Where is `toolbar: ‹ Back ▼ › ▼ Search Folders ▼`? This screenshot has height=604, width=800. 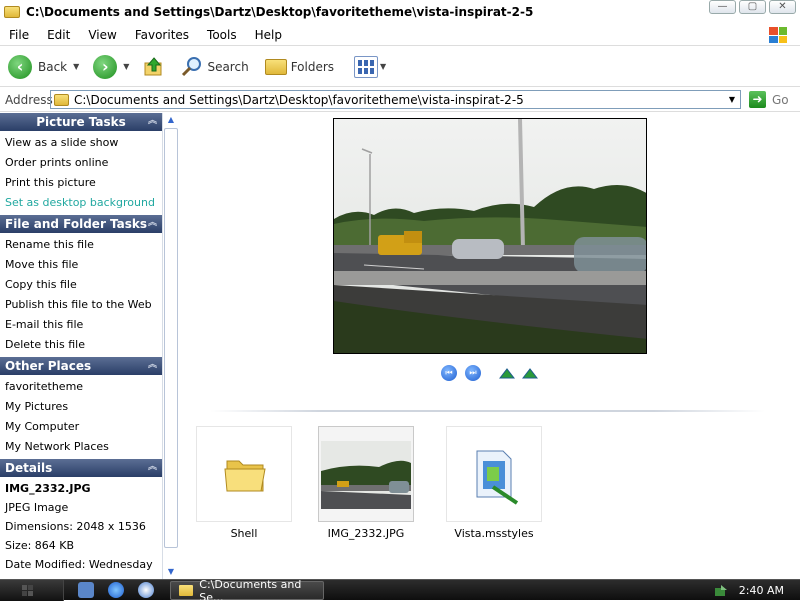
toolbar: ‹ Back ▼ › ▼ Search Folders ▼ is located at coordinates (400, 67).